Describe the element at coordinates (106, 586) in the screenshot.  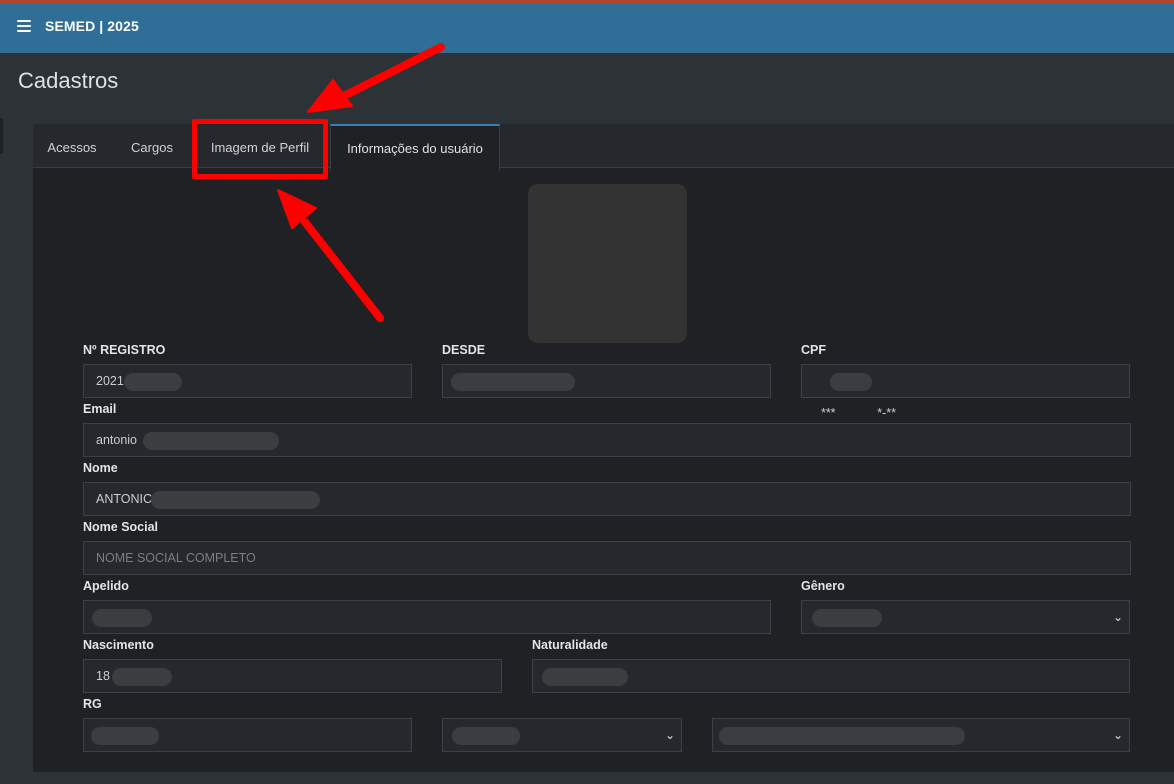
I see `apelido-label: Apelido` at that location.